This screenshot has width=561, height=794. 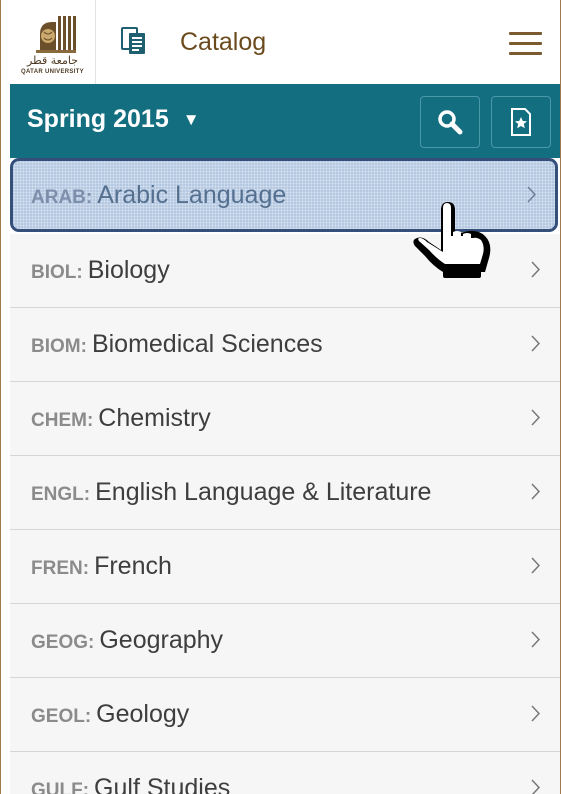 I want to click on logo-english-text: QATAR UNIVERSITY, so click(x=52, y=72).